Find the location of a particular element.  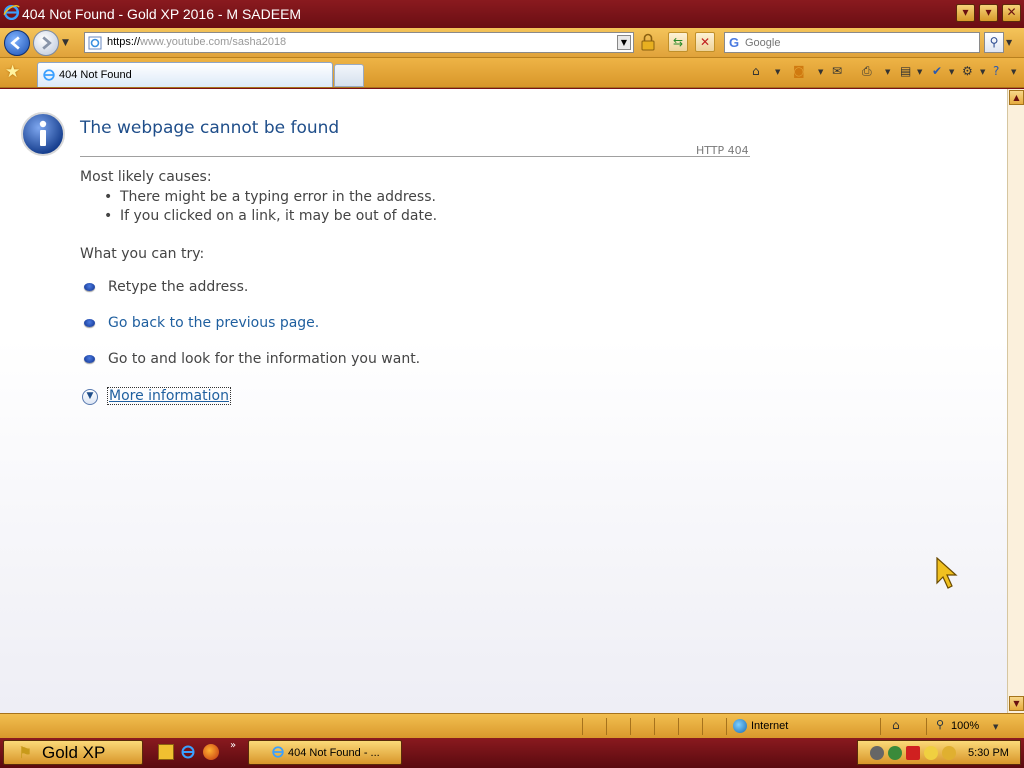

print-icon: ⎙ is located at coordinates (867, 73).